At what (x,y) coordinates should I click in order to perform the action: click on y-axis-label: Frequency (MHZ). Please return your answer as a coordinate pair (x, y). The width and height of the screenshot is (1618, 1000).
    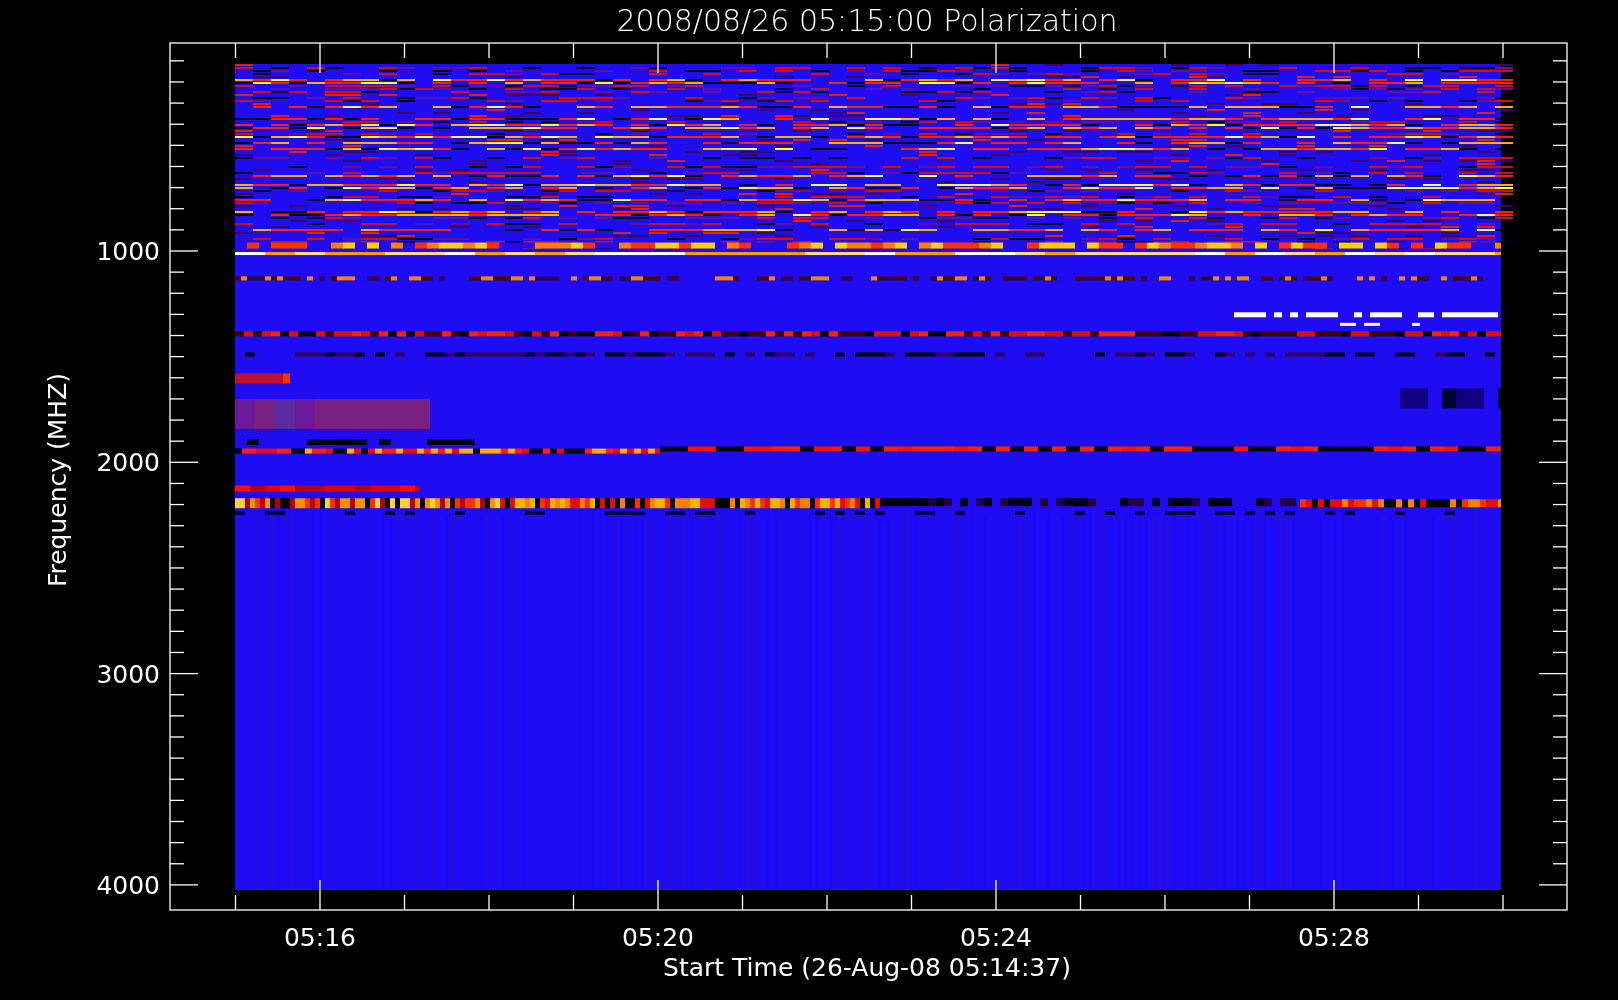
    Looking at the image, I should click on (57, 480).